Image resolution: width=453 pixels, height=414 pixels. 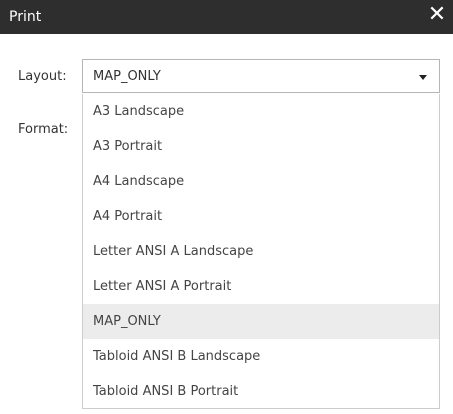 What do you see at coordinates (42, 76) in the screenshot?
I see `layout-label: Layout:` at bounding box center [42, 76].